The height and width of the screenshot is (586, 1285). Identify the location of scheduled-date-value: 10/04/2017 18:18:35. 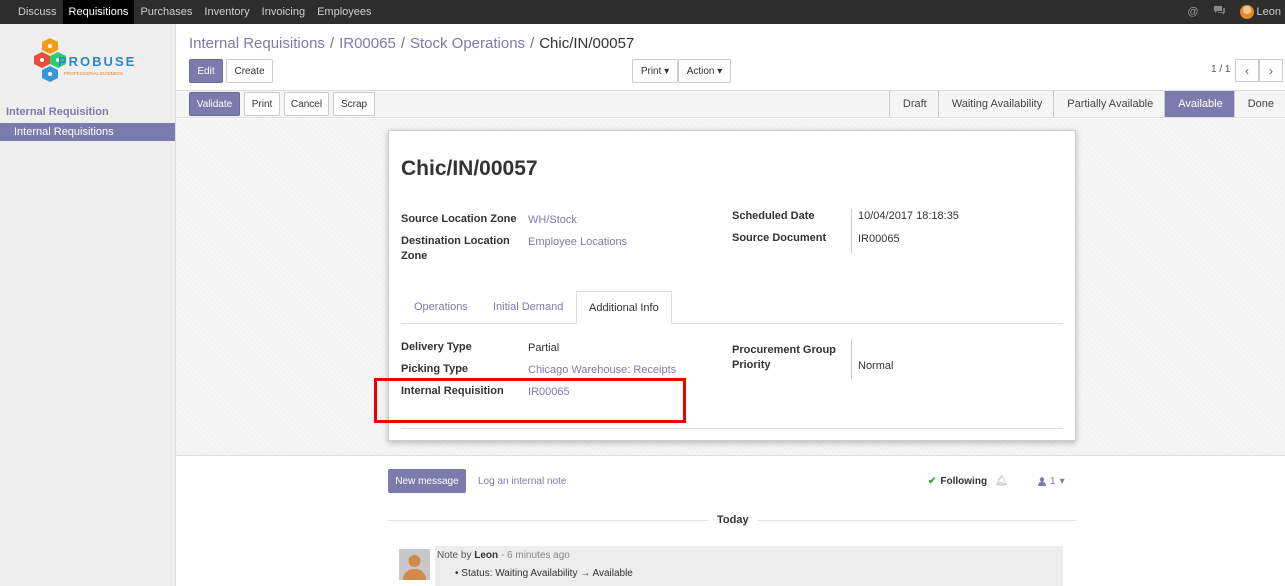
(908, 216).